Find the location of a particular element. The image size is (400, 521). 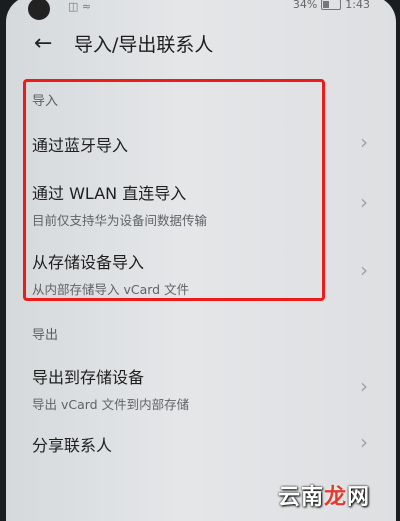

item-subtitle: 导出 vCard 文件到内部存储 is located at coordinates (111, 404).